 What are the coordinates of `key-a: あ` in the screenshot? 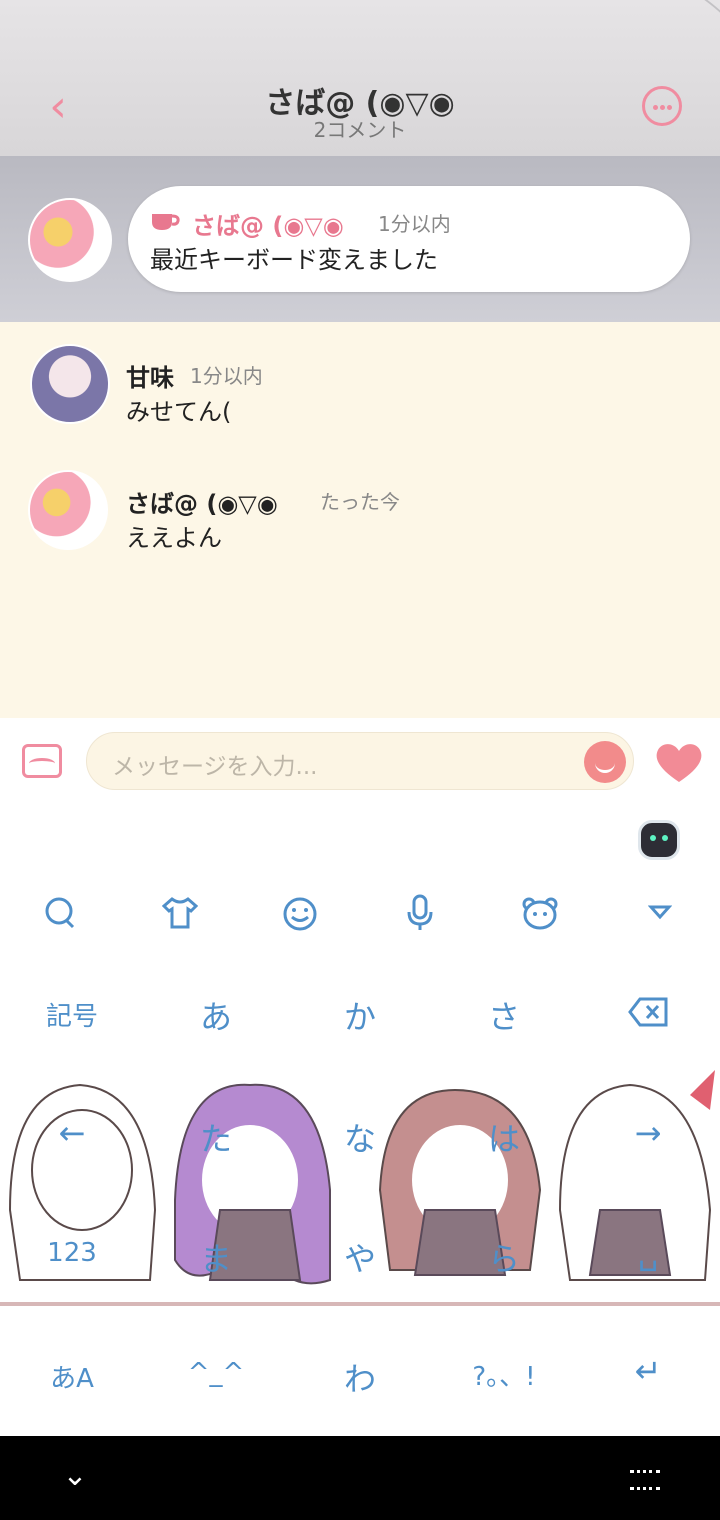 It's located at (216, 1015).